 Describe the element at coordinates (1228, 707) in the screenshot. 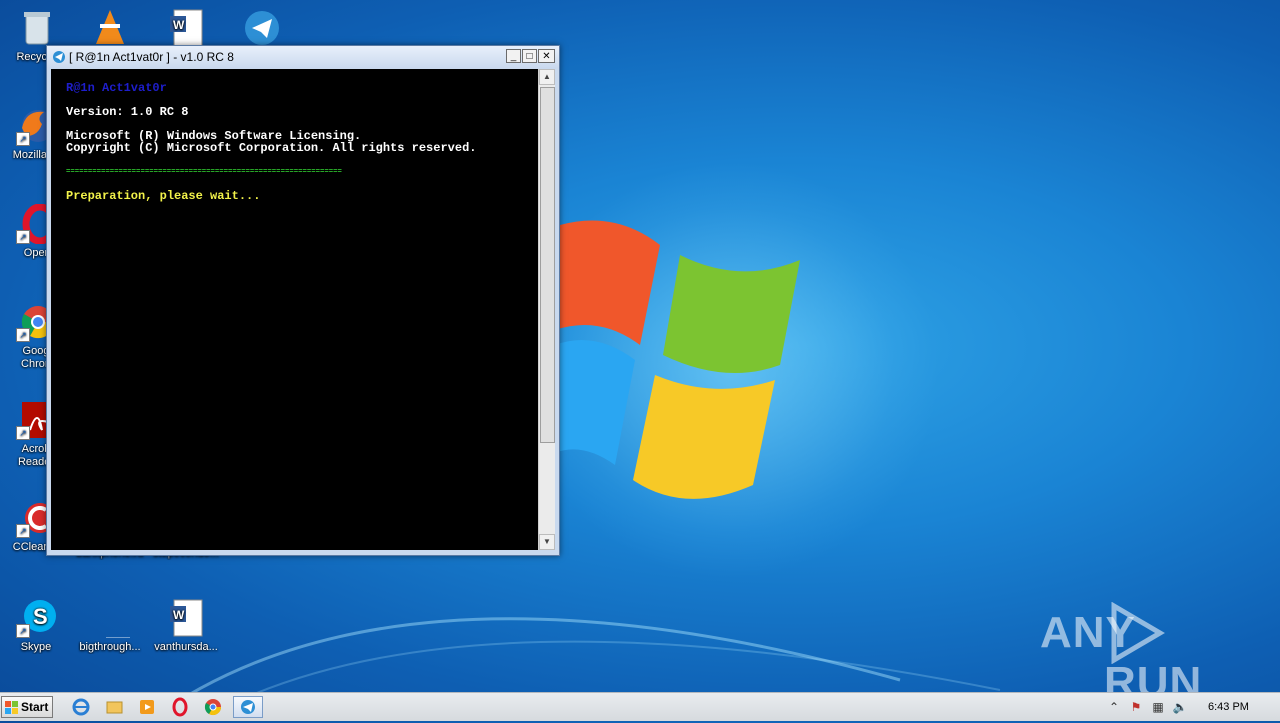

I see `taskbar-clock: 6:43 PM` at that location.